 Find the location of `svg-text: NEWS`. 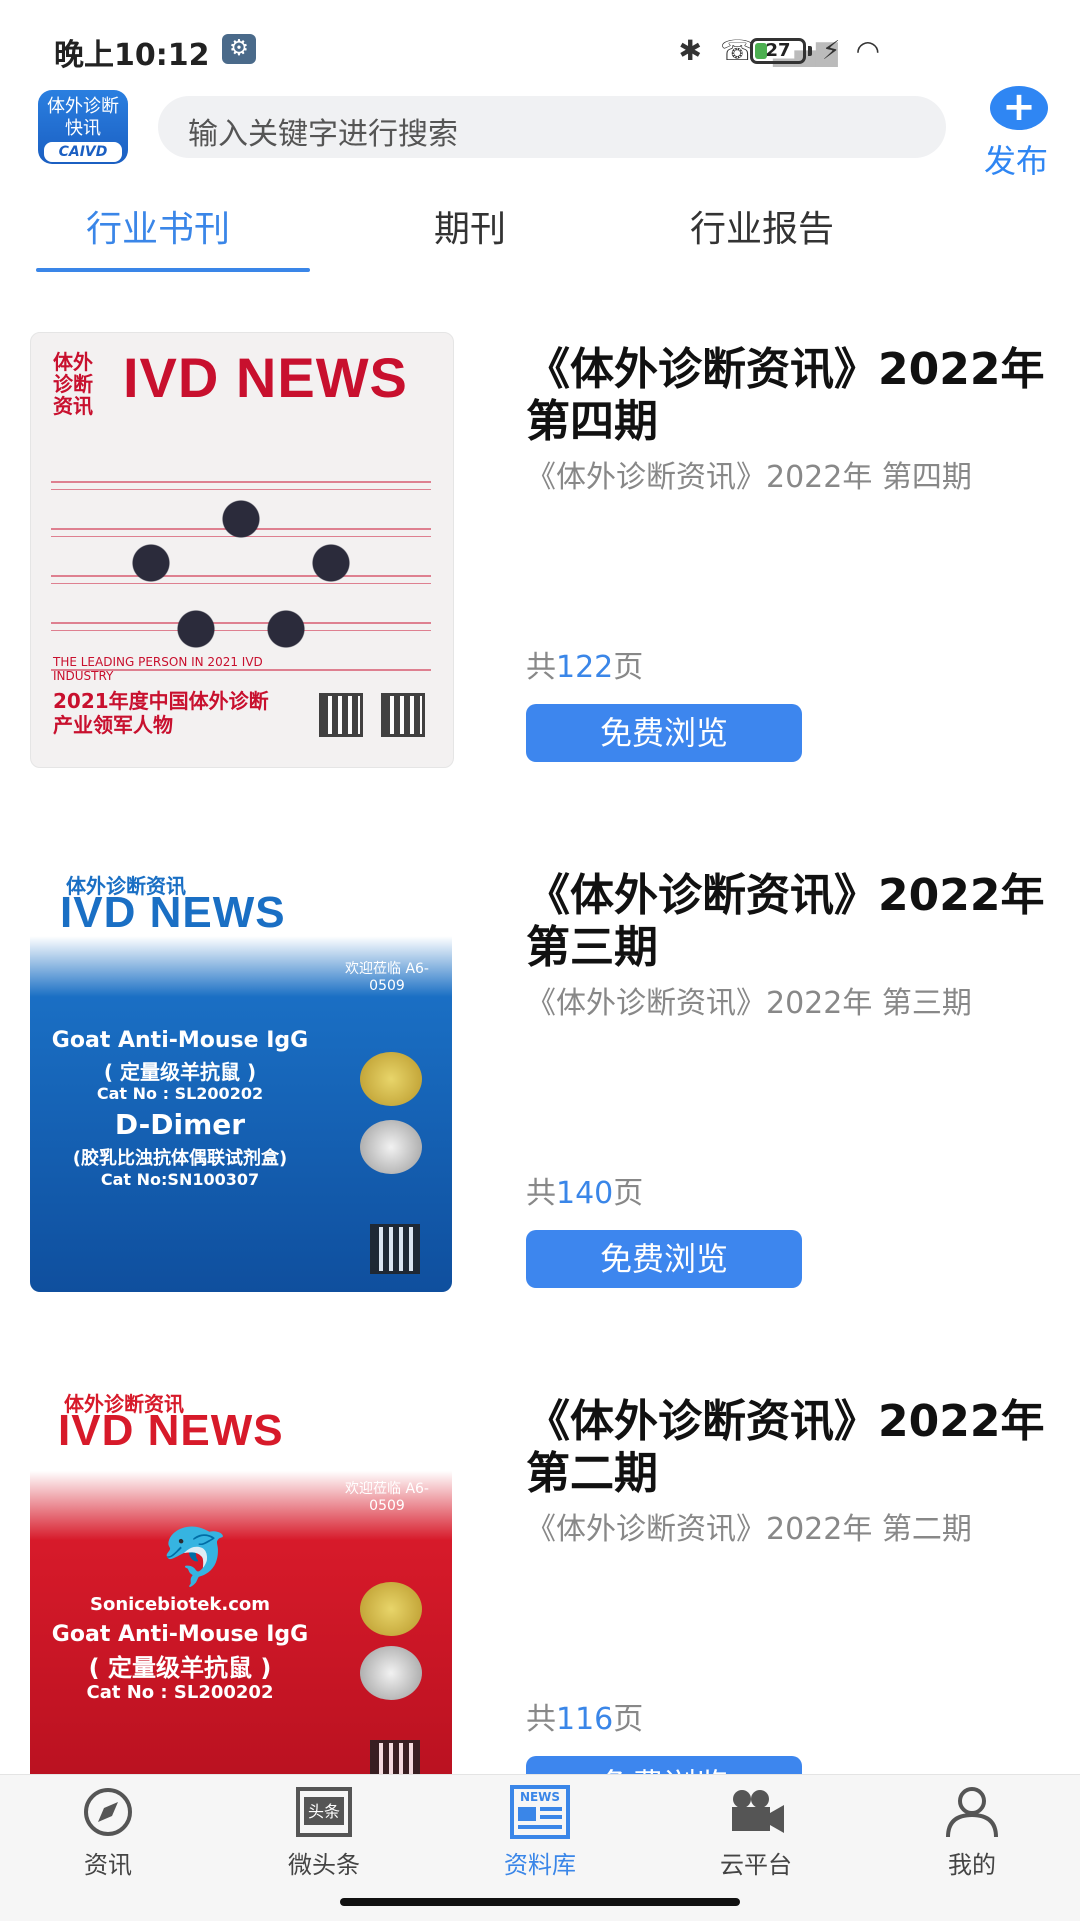

svg-text: NEWS is located at coordinates (540, 1797).